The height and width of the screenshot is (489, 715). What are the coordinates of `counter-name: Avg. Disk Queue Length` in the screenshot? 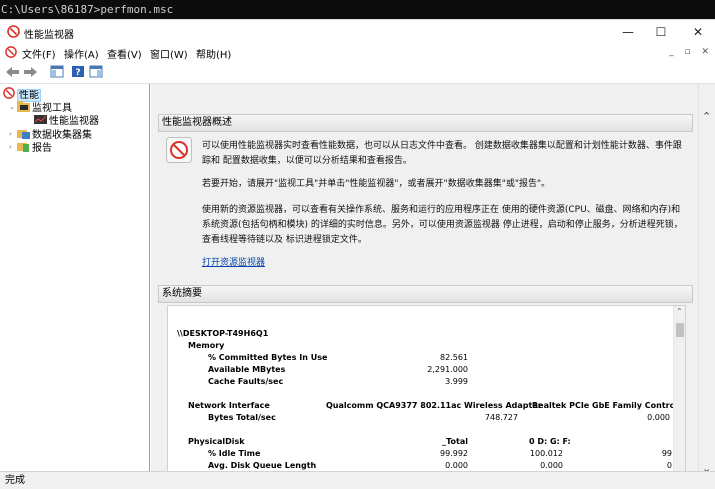 It's located at (262, 465).